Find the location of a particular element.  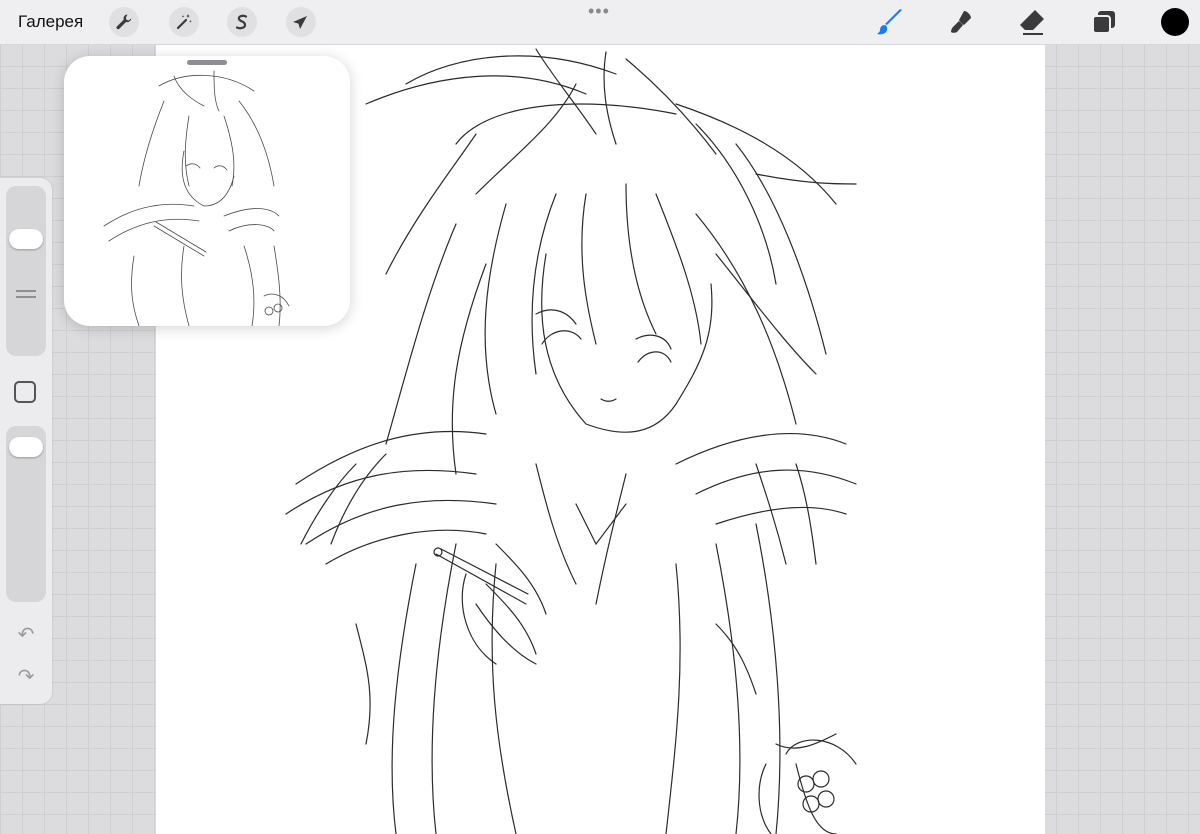

selection-s-icon is located at coordinates (241, 22).